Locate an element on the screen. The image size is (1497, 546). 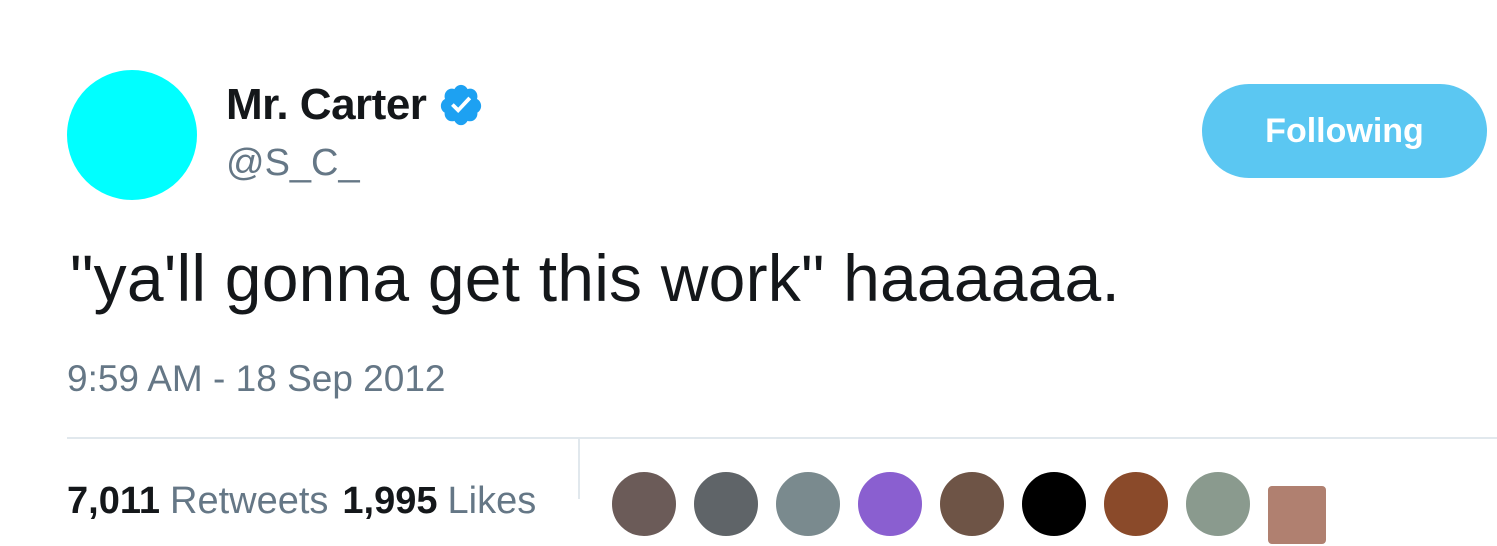
following-button: Following is located at coordinates (1344, 131).